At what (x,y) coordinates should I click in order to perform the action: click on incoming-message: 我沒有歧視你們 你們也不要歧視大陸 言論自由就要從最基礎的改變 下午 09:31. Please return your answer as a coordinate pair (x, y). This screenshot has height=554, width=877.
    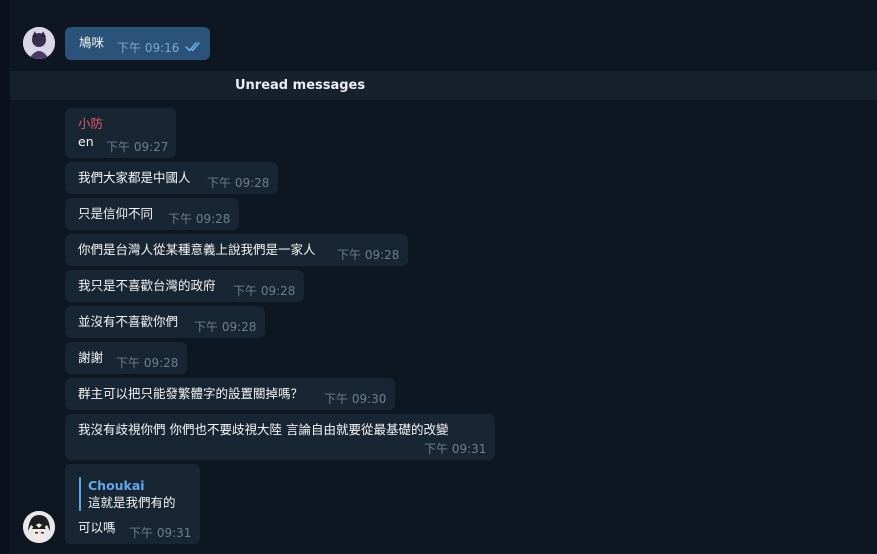
    Looking at the image, I should click on (280, 437).